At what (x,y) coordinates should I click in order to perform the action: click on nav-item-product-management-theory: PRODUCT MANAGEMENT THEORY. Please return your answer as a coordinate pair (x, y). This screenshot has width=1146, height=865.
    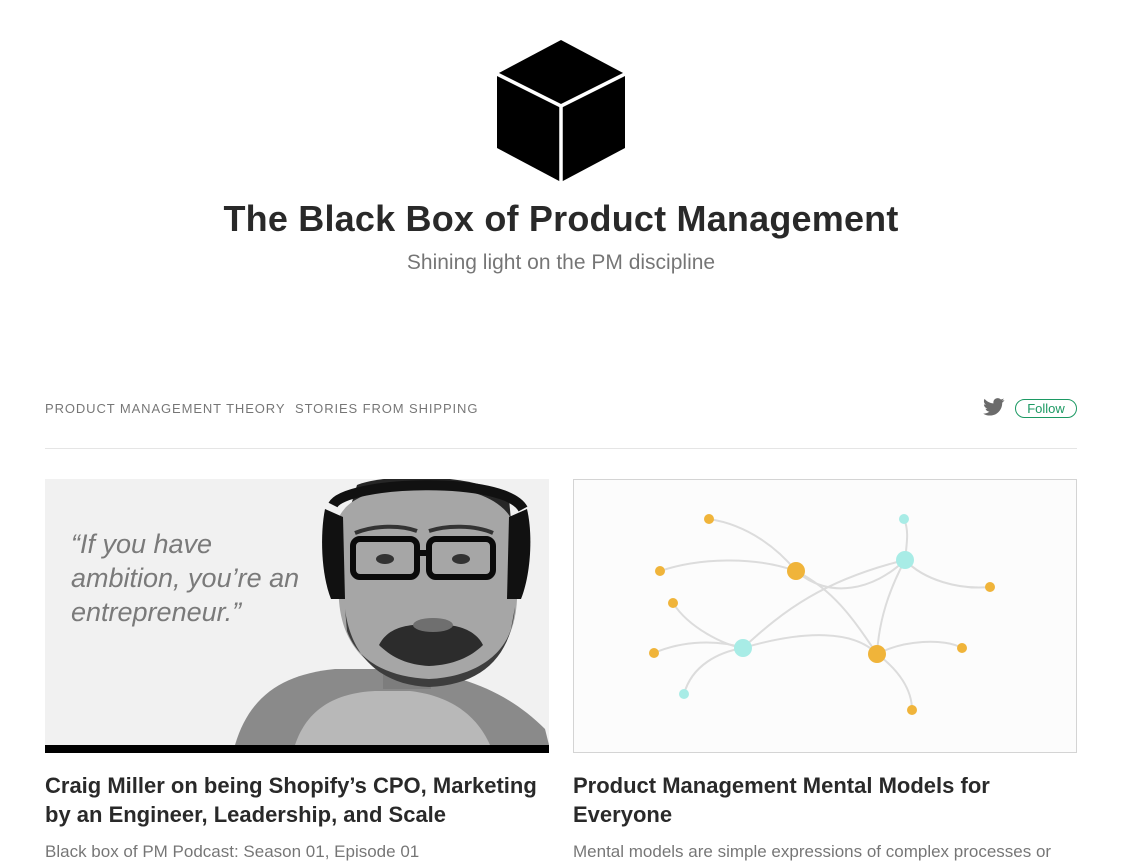
    Looking at the image, I should click on (165, 408).